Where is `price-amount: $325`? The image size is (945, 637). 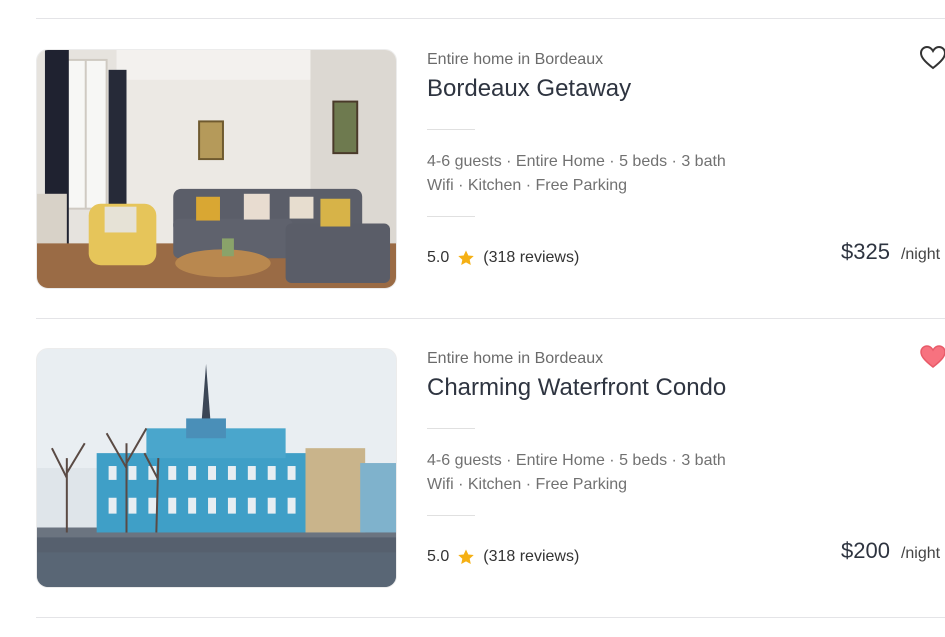
price-amount: $325 is located at coordinates (865, 251).